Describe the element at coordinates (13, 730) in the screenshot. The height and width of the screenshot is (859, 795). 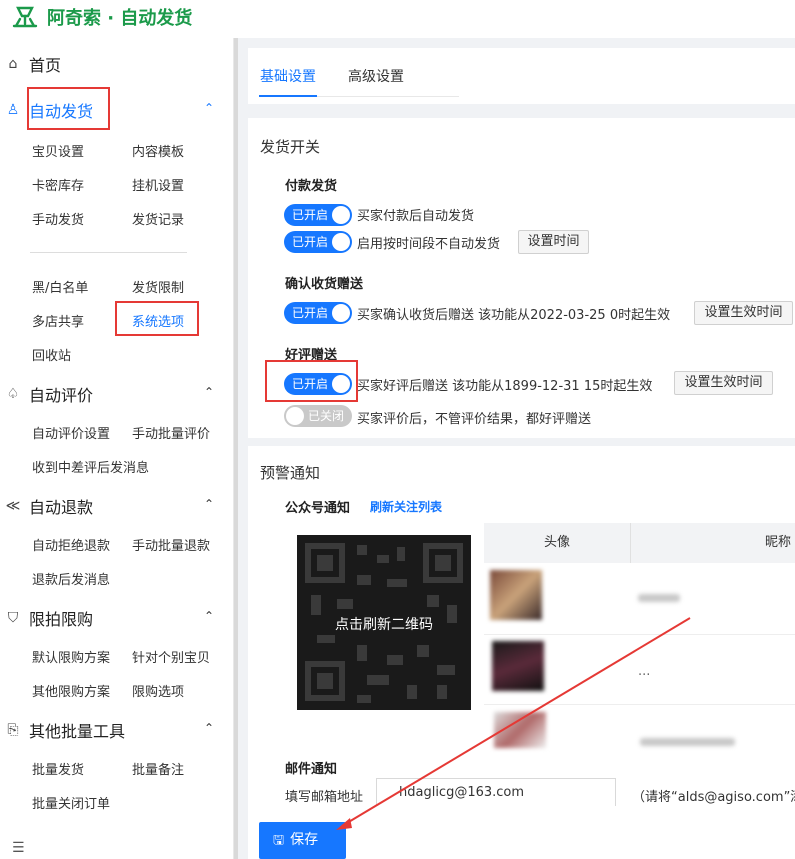
I see `document-icon: ⎘` at that location.